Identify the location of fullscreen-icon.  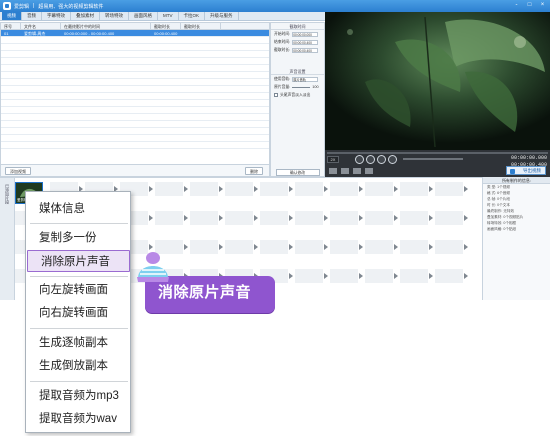
(369, 171).